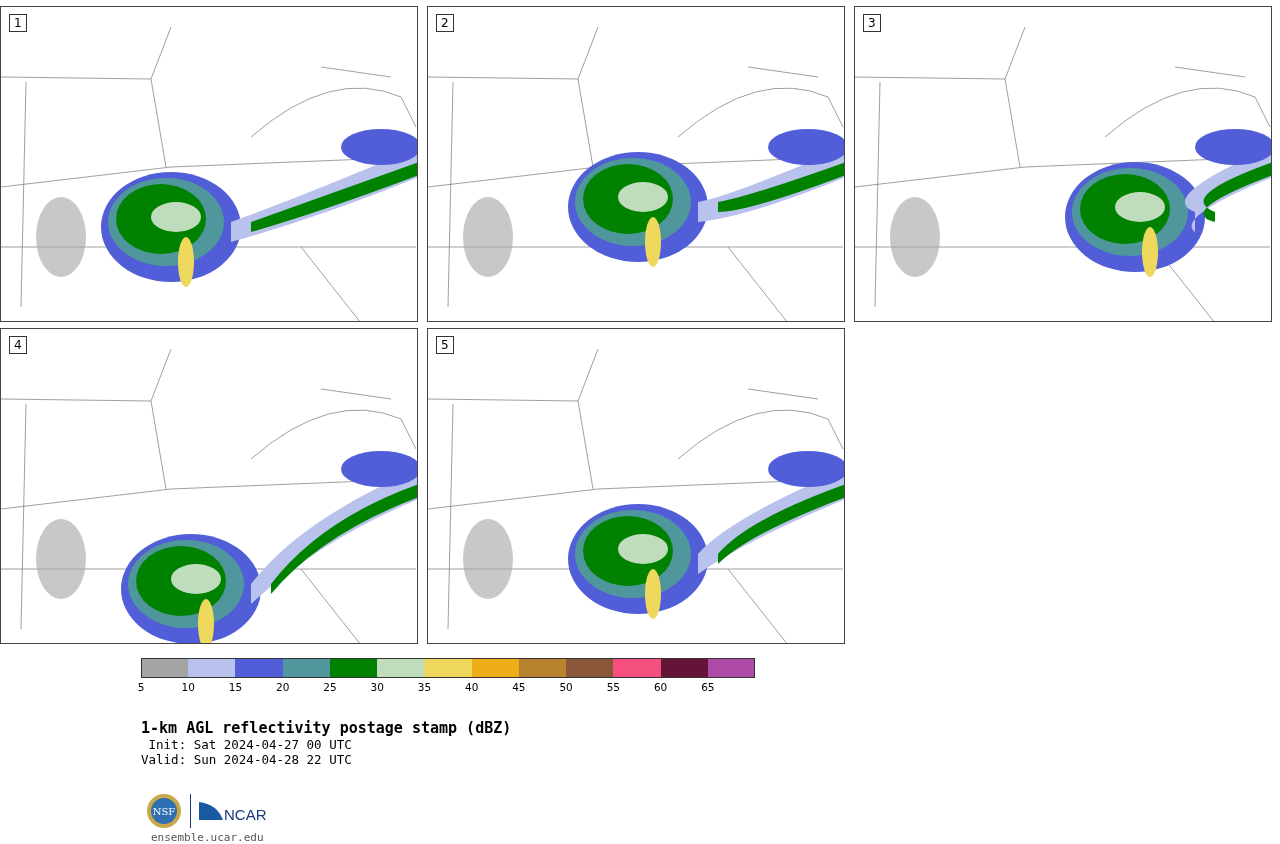 Image resolution: width=1280 pixels, height=844 pixels. I want to click on panel-number: 4, so click(18, 345).